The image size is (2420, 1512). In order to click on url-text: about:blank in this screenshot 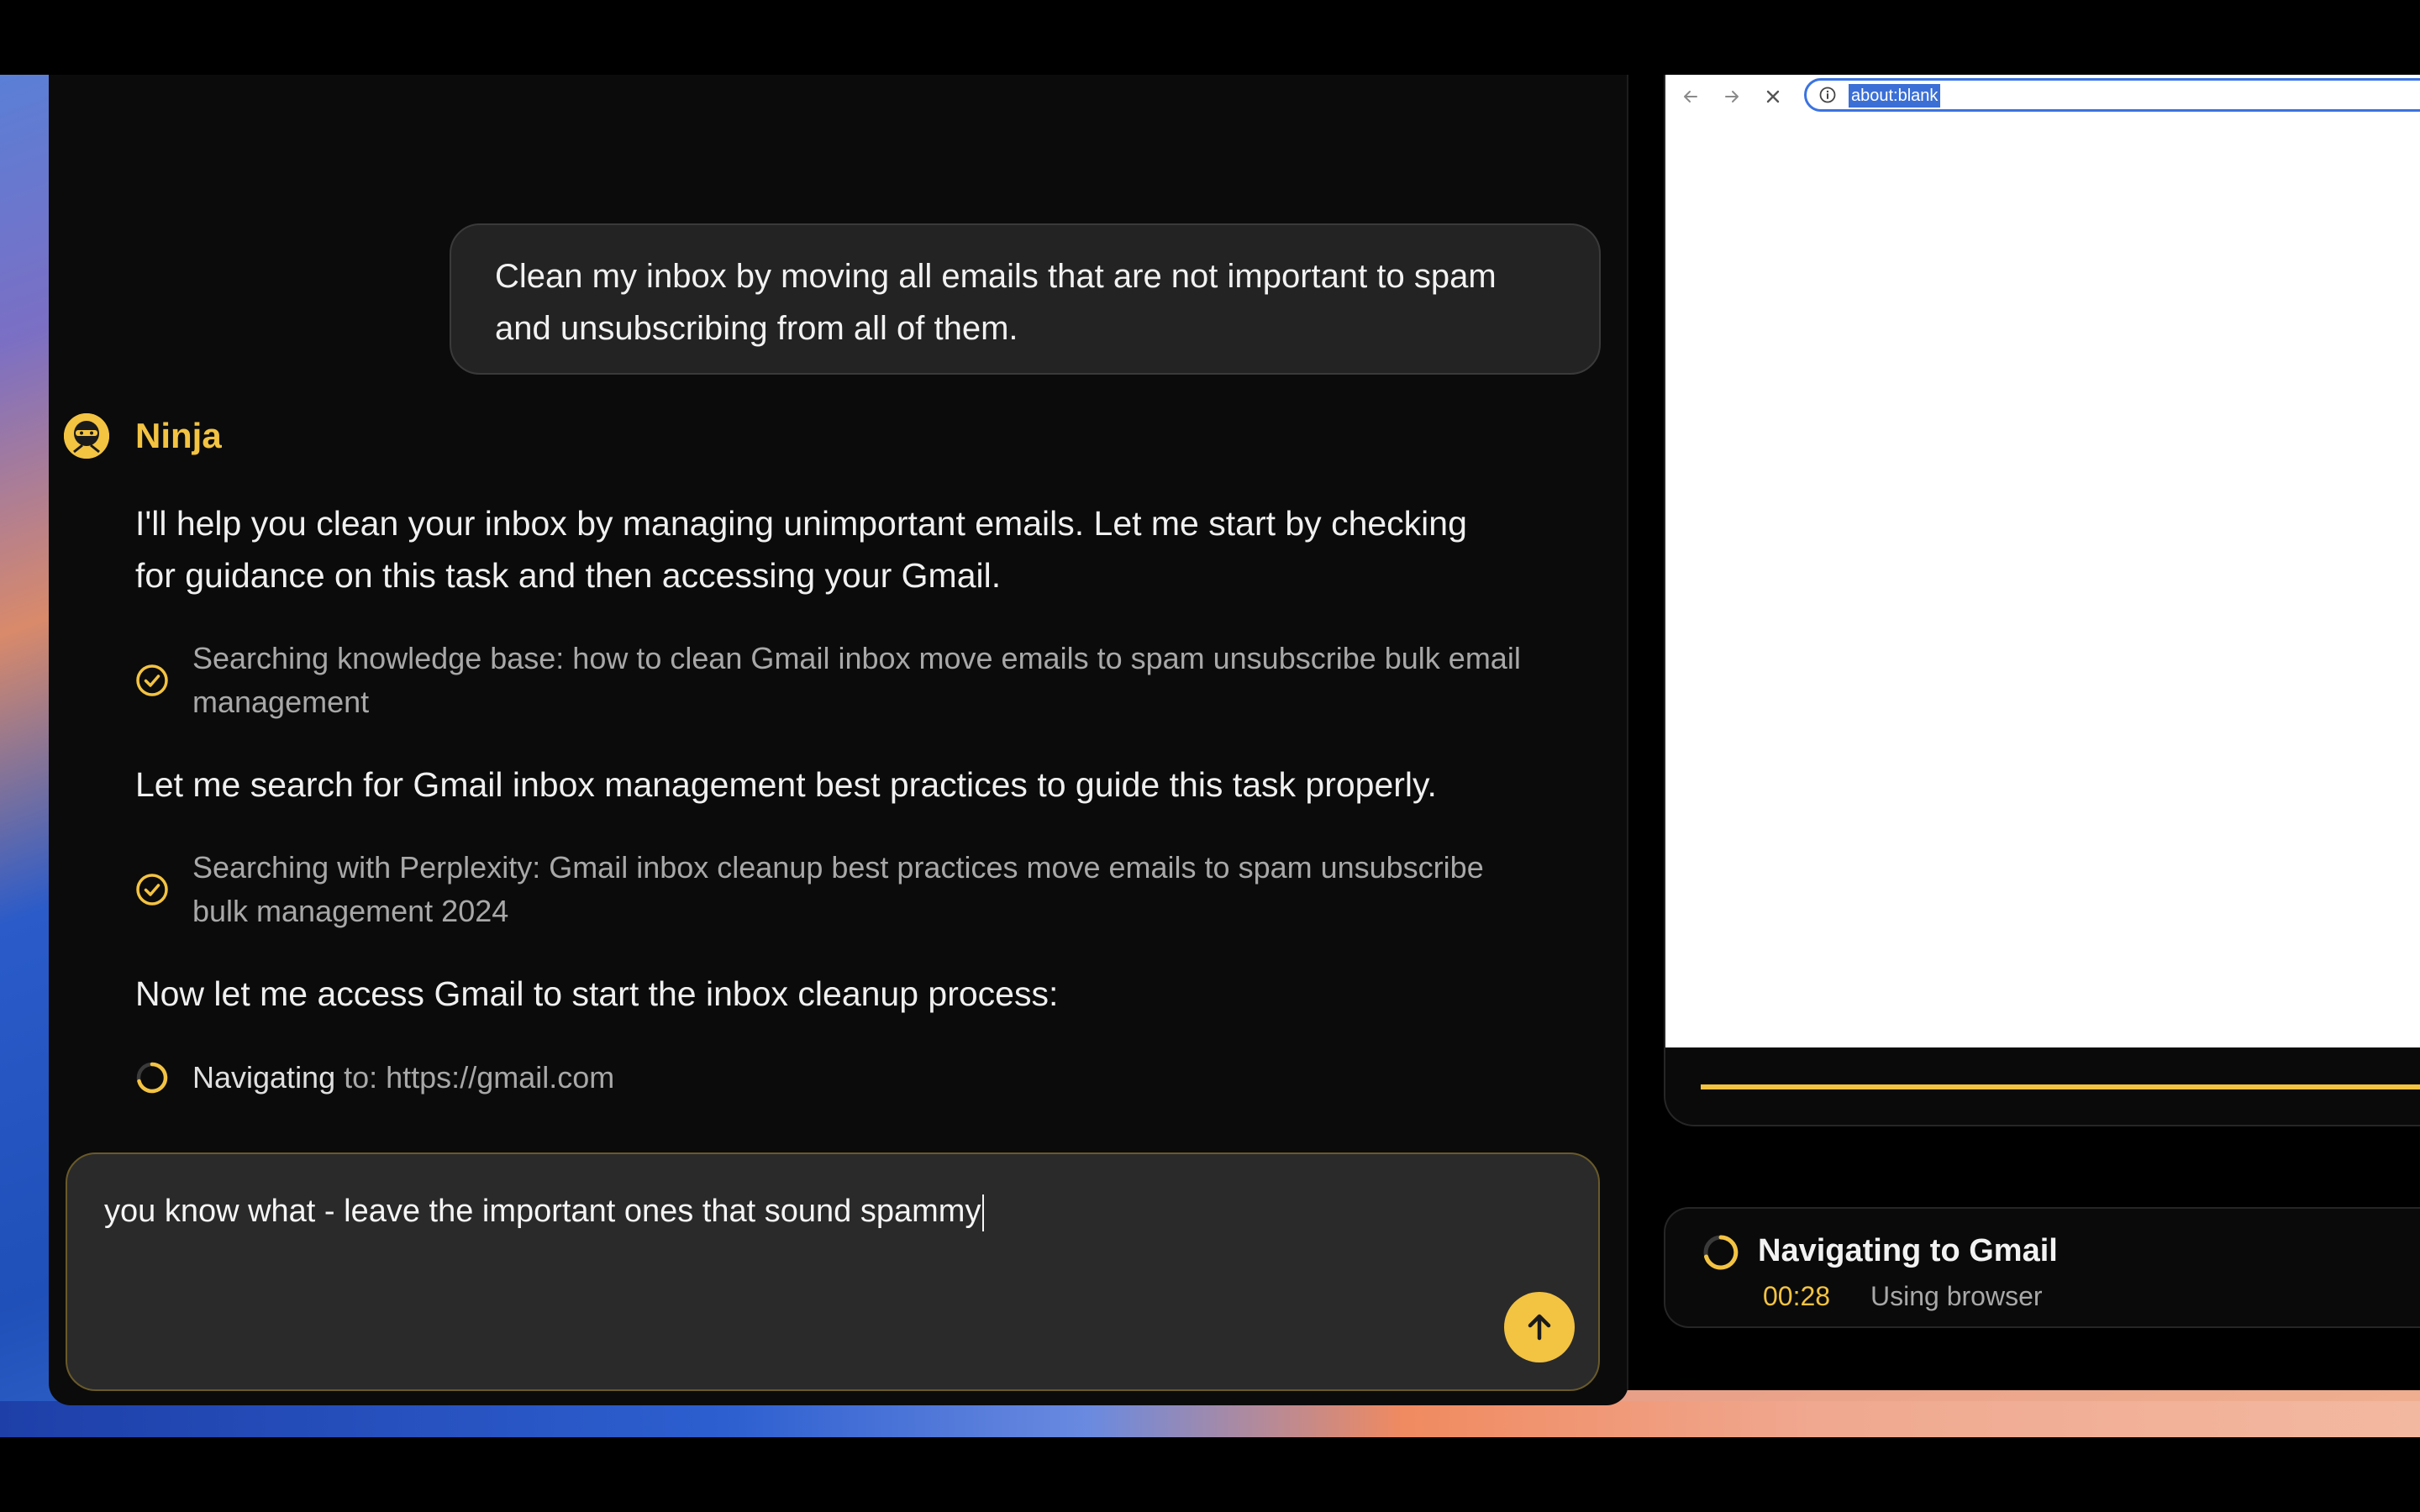, I will do `click(1895, 96)`.